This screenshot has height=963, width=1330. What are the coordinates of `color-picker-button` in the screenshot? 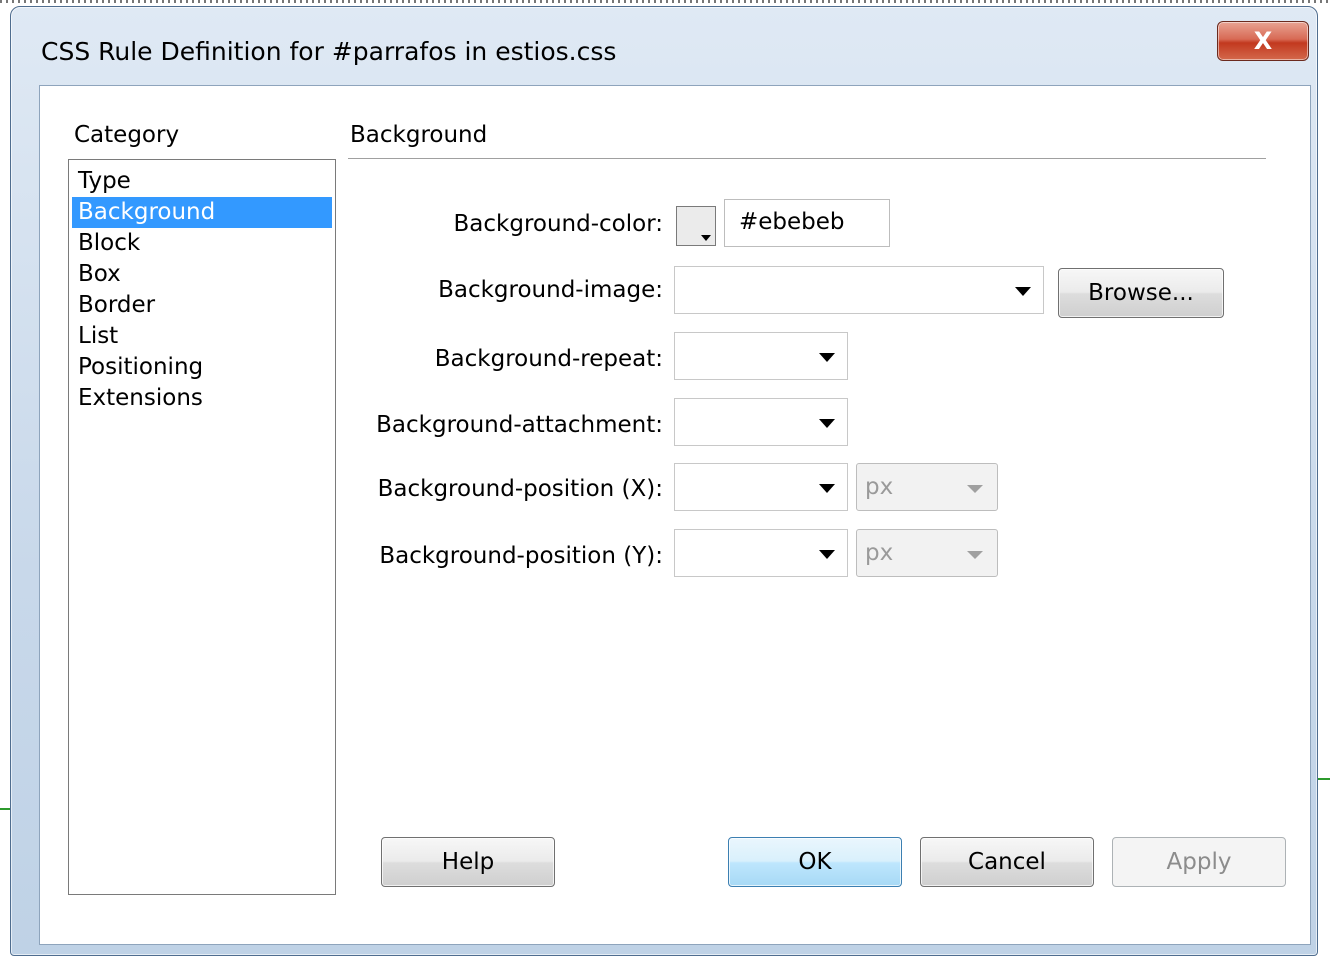 It's located at (696, 226).